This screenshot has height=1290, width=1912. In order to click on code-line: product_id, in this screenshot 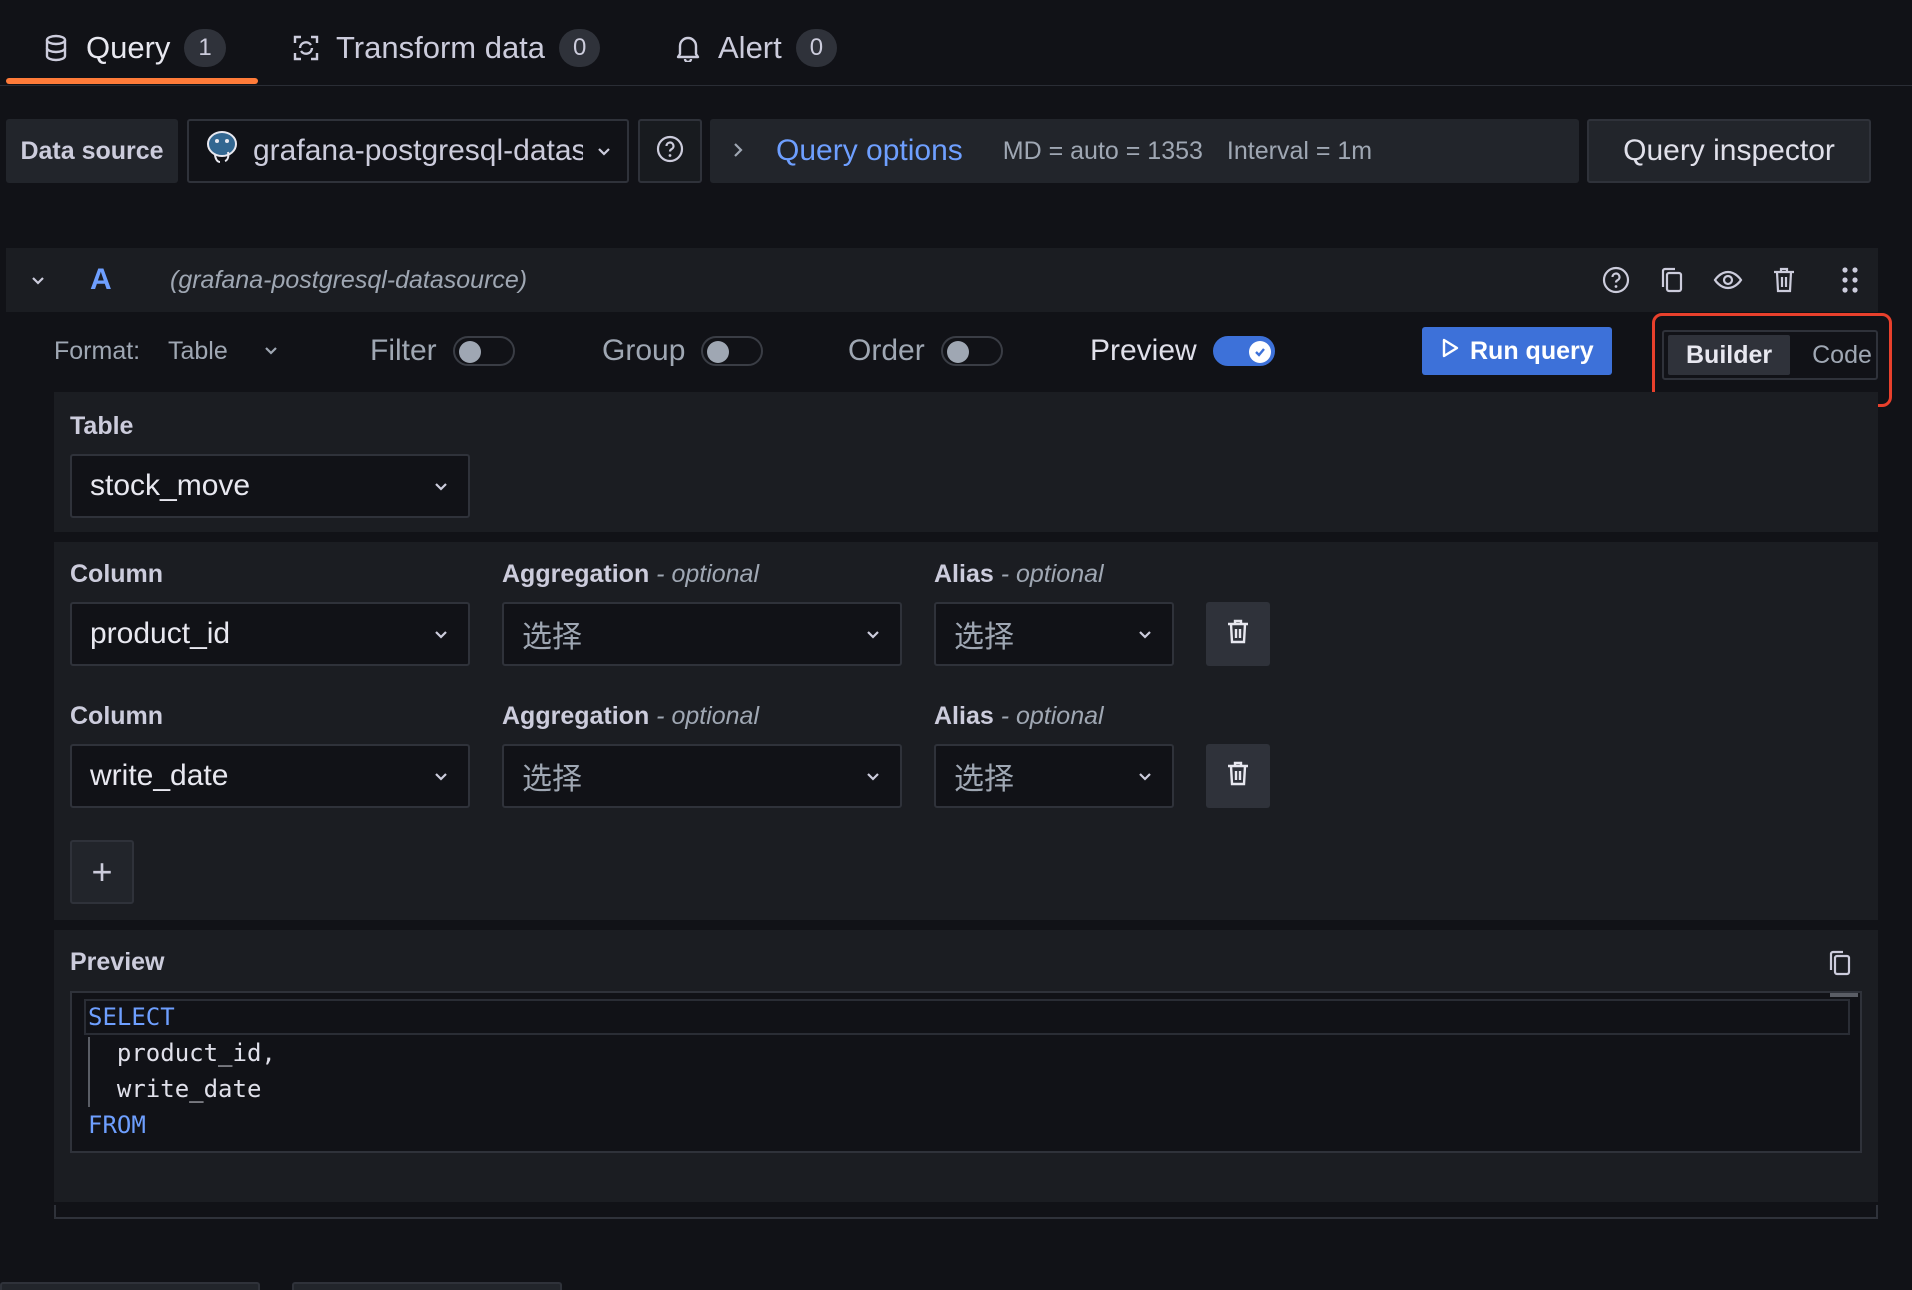, I will do `click(182, 1053)`.